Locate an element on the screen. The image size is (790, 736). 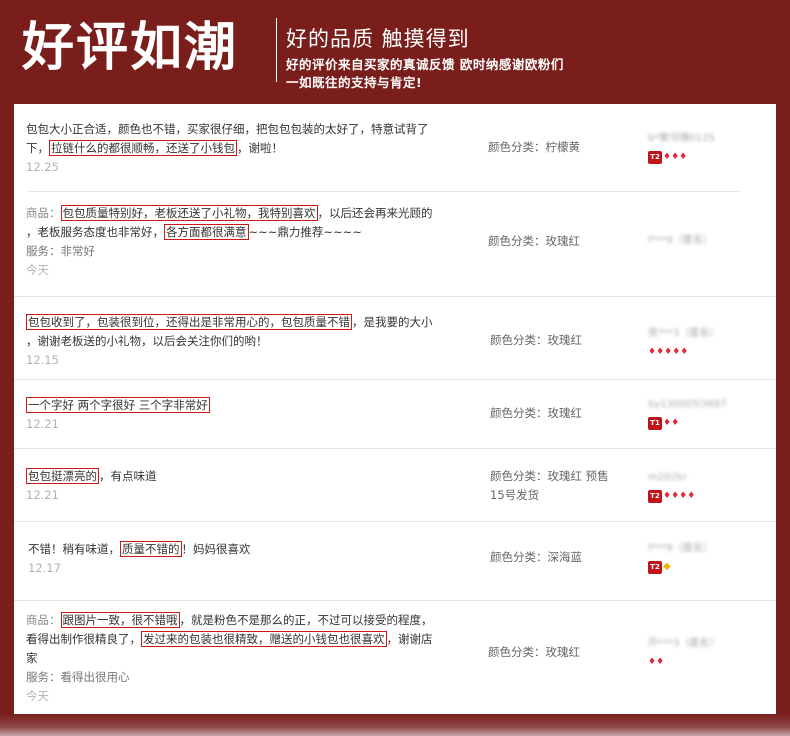
reviewer-name-1: b*聚邻珊0125 is located at coordinates (681, 138).